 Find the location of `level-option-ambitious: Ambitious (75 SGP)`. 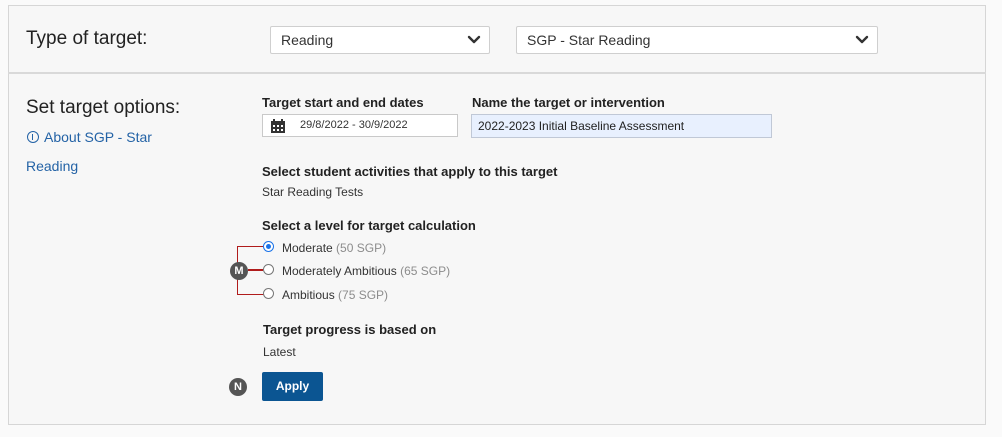

level-option-ambitious: Ambitious (75 SGP) is located at coordinates (335, 295).